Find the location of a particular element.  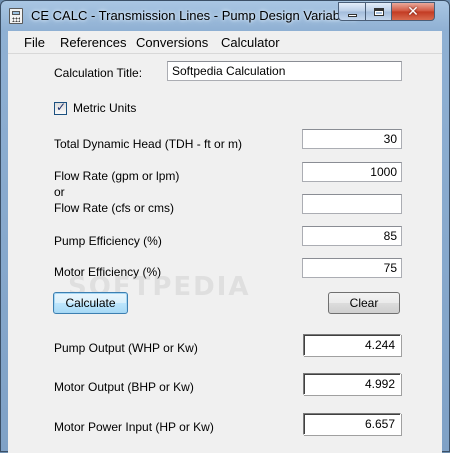

calculate-button: Calculate is located at coordinates (90, 303).